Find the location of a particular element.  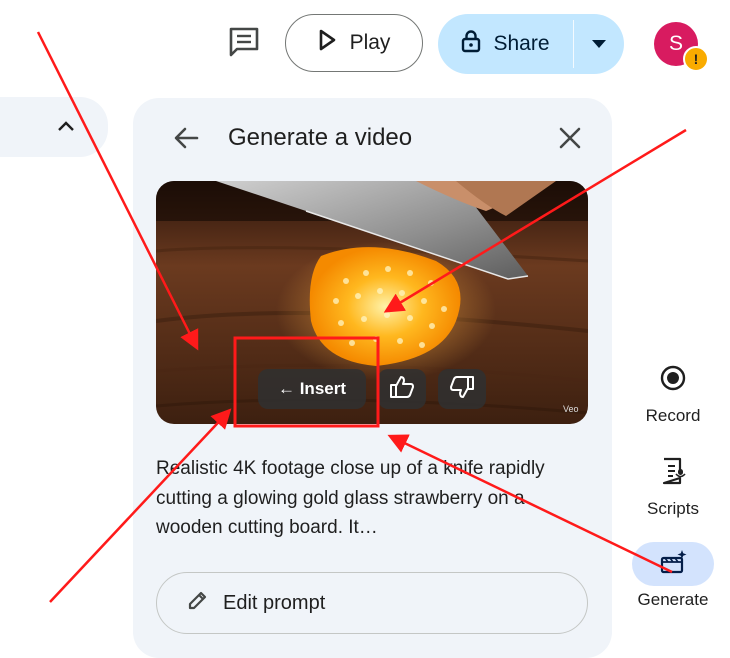

share-options-dropdown is located at coordinates (599, 44).